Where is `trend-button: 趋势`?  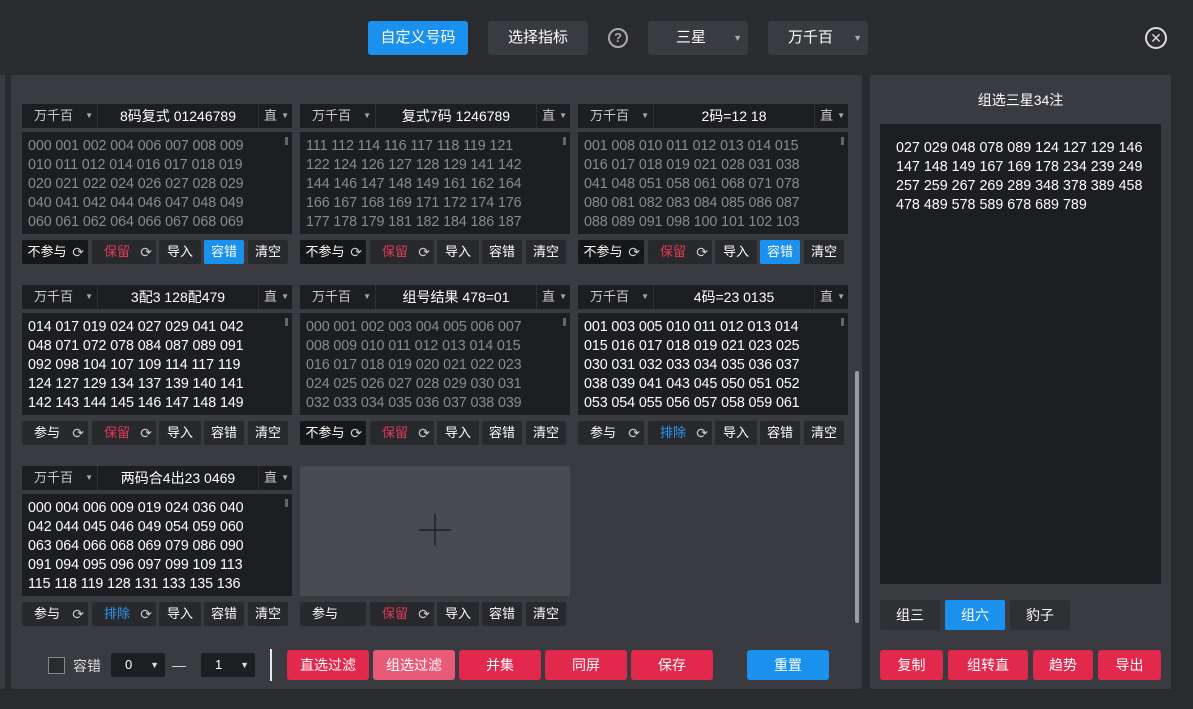 trend-button: 趋势 is located at coordinates (1063, 665).